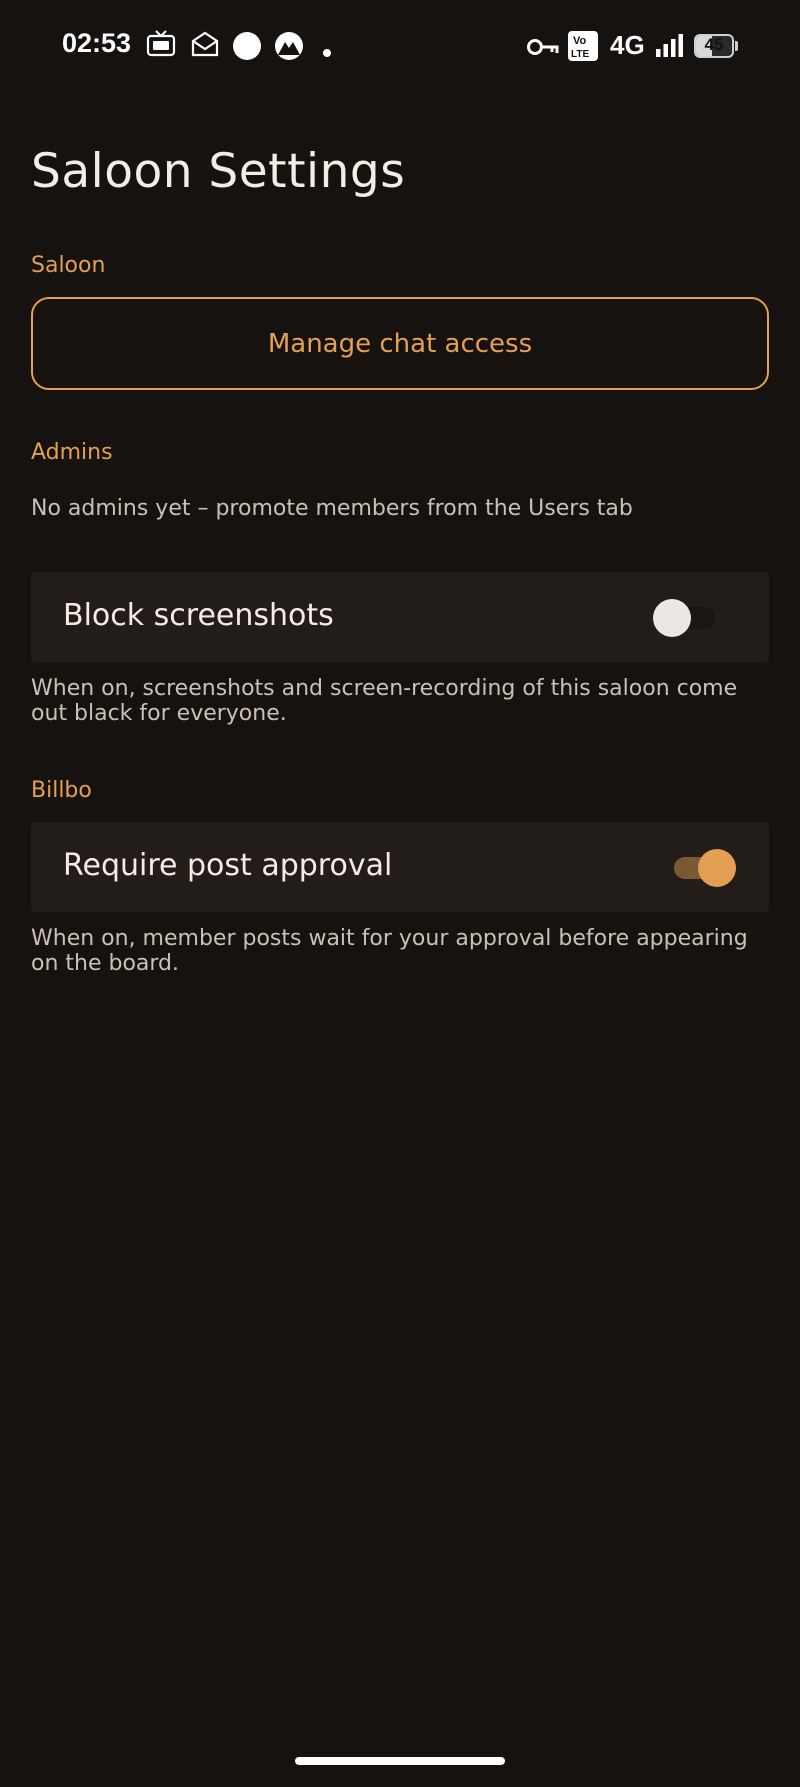 The height and width of the screenshot is (1787, 800). What do you see at coordinates (400, 1761) in the screenshot?
I see `home-indicator` at bounding box center [400, 1761].